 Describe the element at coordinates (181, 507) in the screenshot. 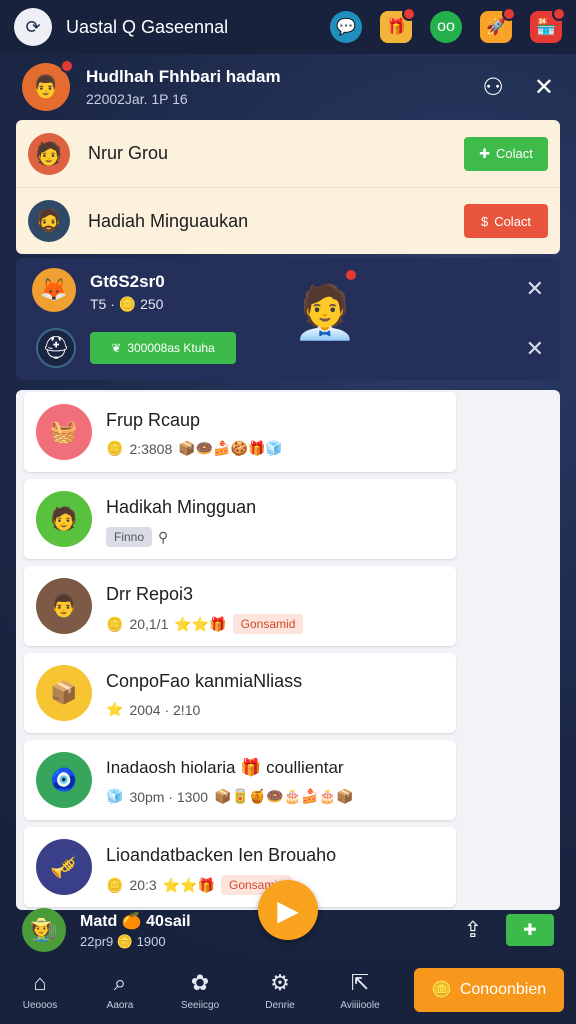

I see `list-item-title: Hadikah Mingguan` at that location.